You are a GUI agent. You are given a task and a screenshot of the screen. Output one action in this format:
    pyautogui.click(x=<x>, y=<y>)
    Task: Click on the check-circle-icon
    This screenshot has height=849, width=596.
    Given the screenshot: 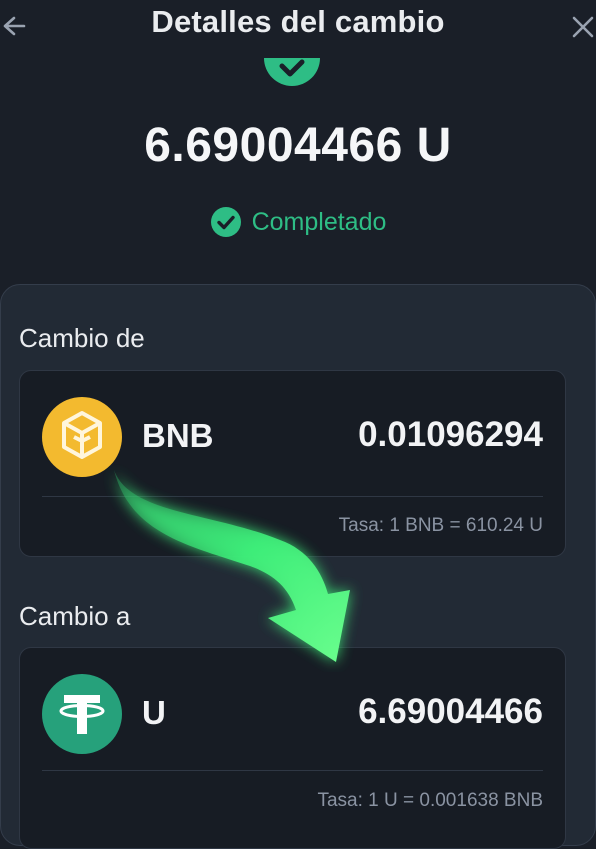 What is the action you would take?
    pyautogui.click(x=225, y=222)
    